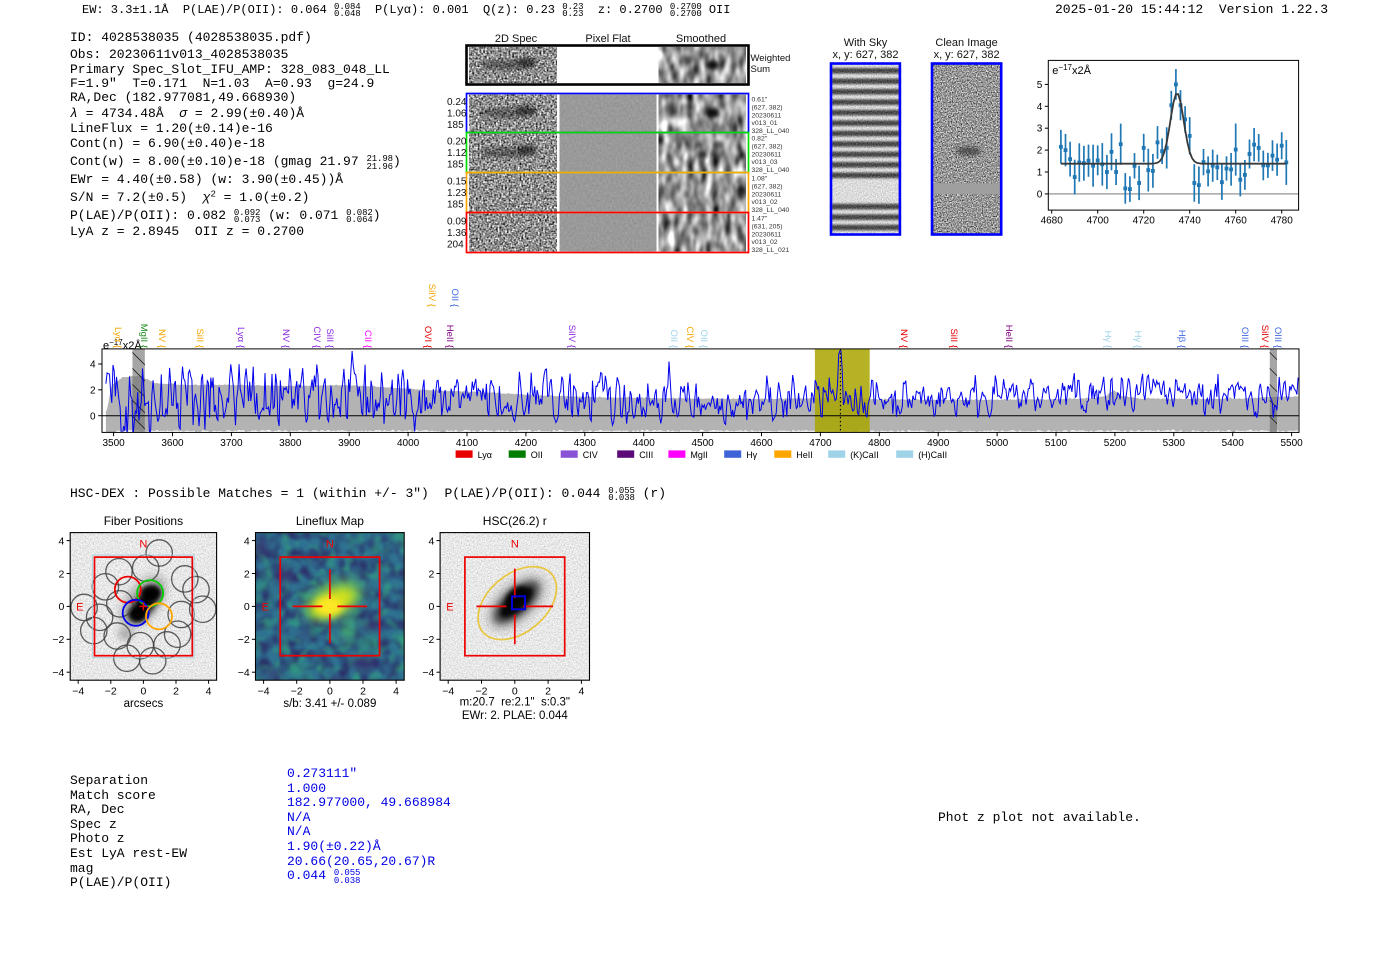  I want to click on svg-text: 4900, so click(938, 443).